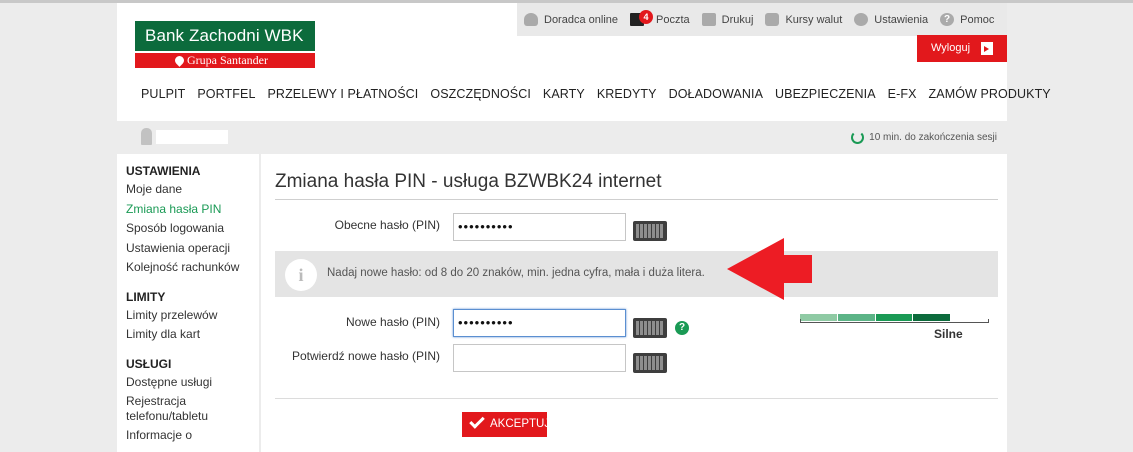  Describe the element at coordinates (343, 94) in the screenshot. I see `nav-item-przelewy: PRZELEWY I PŁATNOŚCI` at that location.